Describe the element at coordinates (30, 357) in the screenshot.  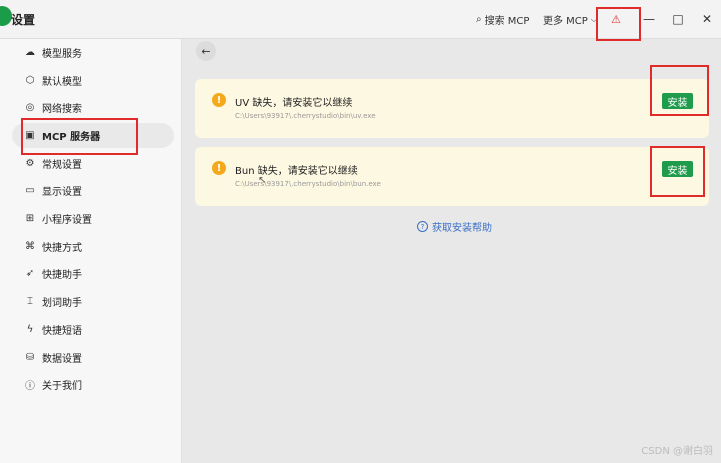
I see `database-icon: ⛁` at that location.